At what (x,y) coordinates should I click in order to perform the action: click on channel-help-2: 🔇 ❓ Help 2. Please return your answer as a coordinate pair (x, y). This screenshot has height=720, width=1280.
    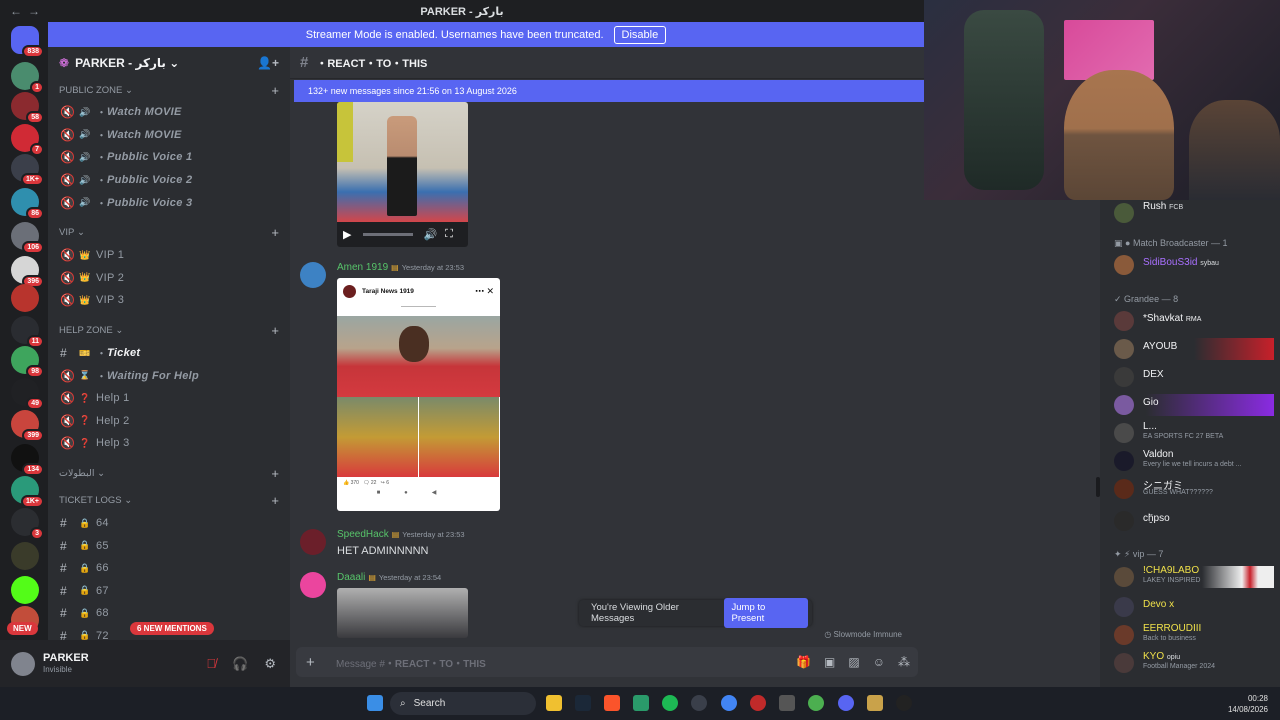
    Looking at the image, I should click on (169, 421).